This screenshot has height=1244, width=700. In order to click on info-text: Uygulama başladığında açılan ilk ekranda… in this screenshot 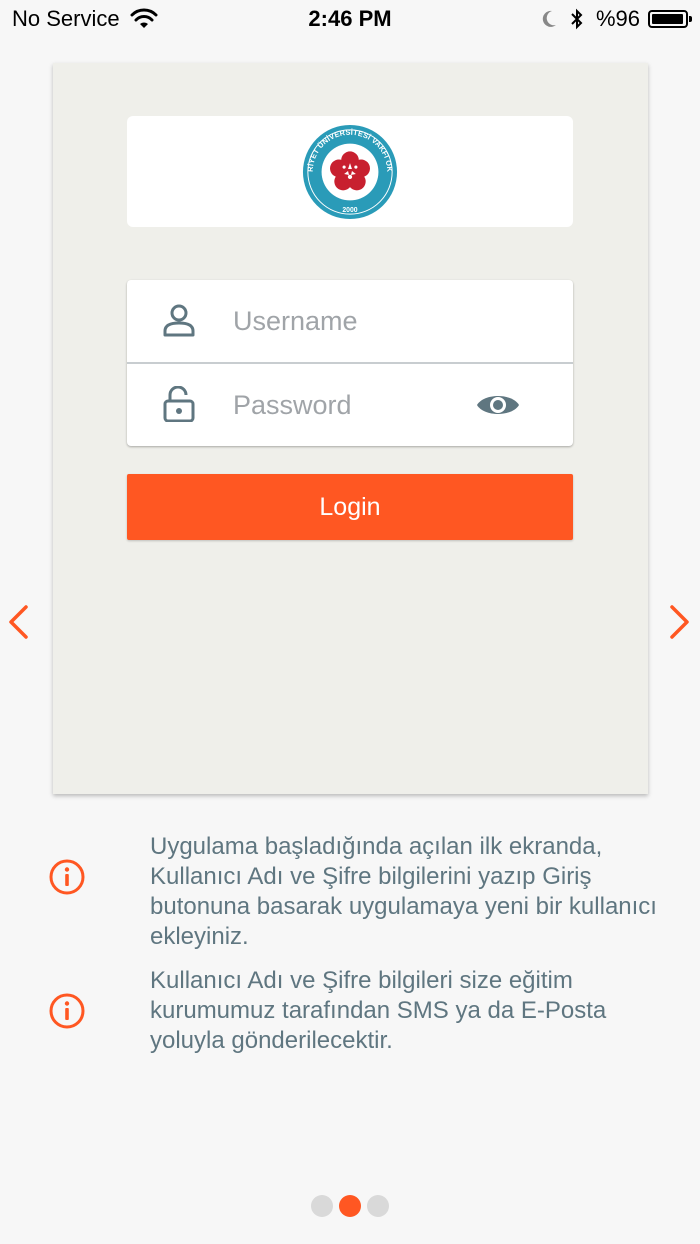, I will do `click(403, 891)`.